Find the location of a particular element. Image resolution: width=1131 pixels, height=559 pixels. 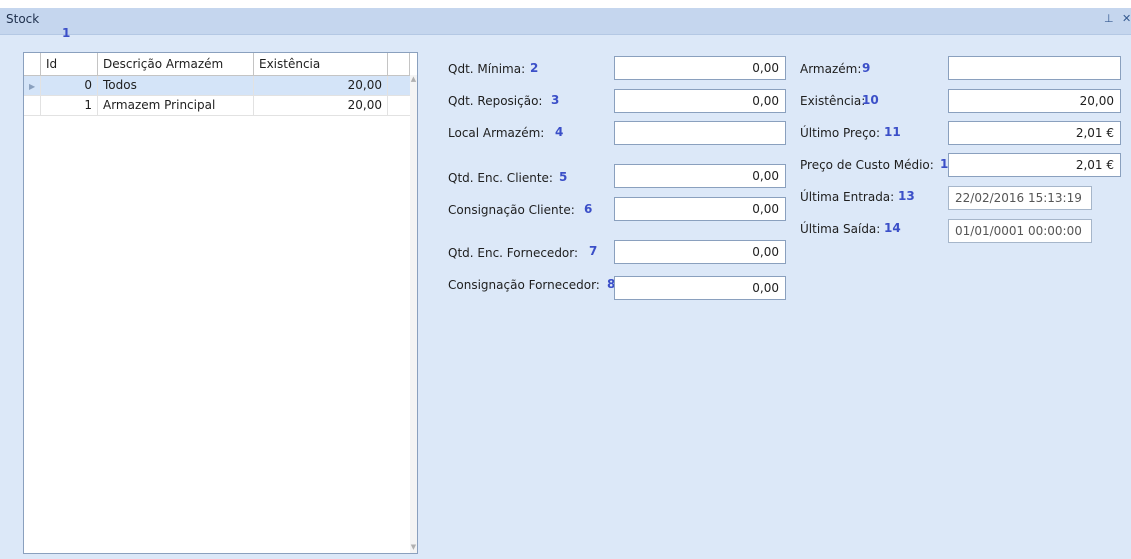

ultima-entrada-field: 22/02/2016 15:13:19 is located at coordinates (1020, 198).